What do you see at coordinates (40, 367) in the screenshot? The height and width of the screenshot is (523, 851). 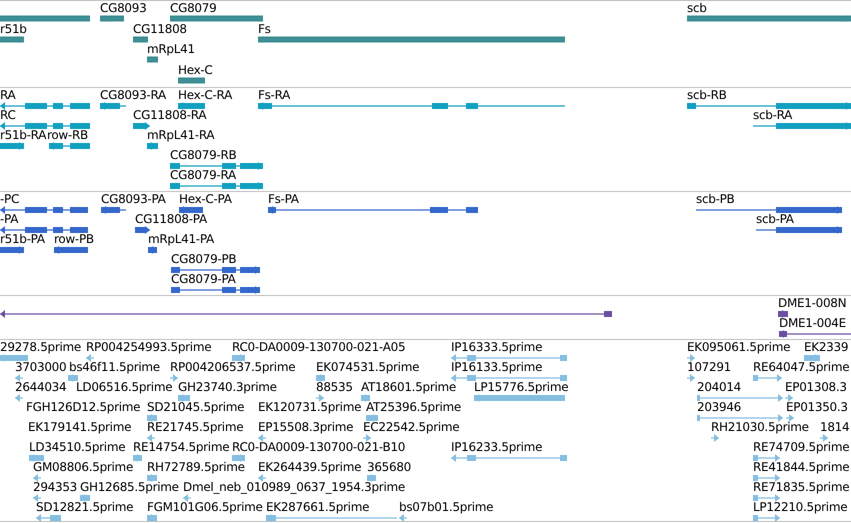 I see `feature-label: 3703000` at bounding box center [40, 367].